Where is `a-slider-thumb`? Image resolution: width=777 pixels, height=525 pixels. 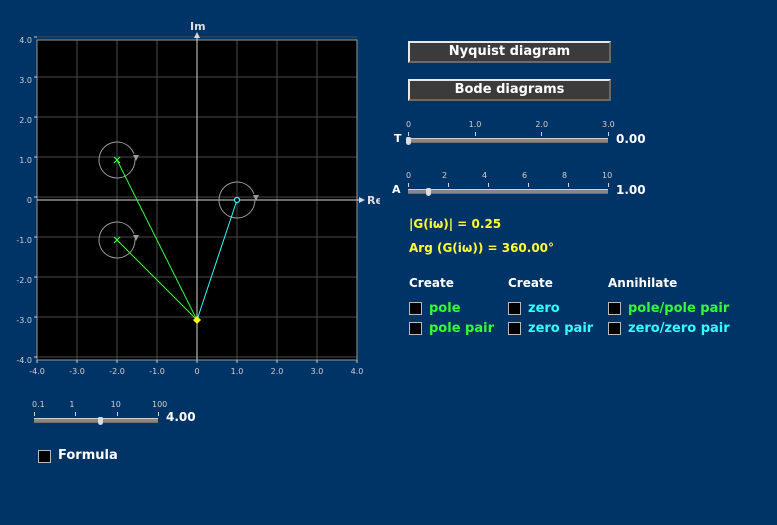 a-slider-thumb is located at coordinates (428, 192).